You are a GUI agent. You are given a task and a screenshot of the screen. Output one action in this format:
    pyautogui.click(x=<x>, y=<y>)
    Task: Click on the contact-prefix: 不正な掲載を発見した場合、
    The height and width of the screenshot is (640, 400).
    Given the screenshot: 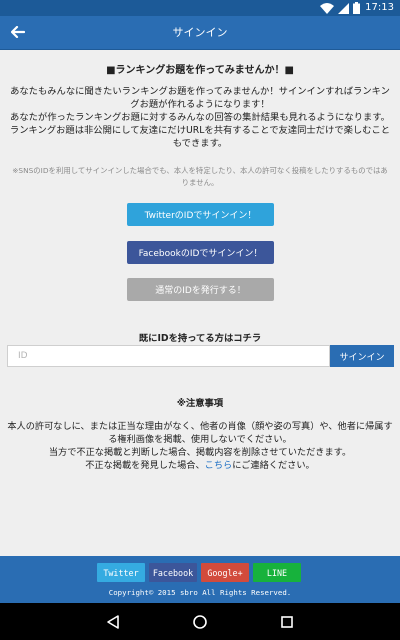 What is the action you would take?
    pyautogui.click(x=145, y=465)
    